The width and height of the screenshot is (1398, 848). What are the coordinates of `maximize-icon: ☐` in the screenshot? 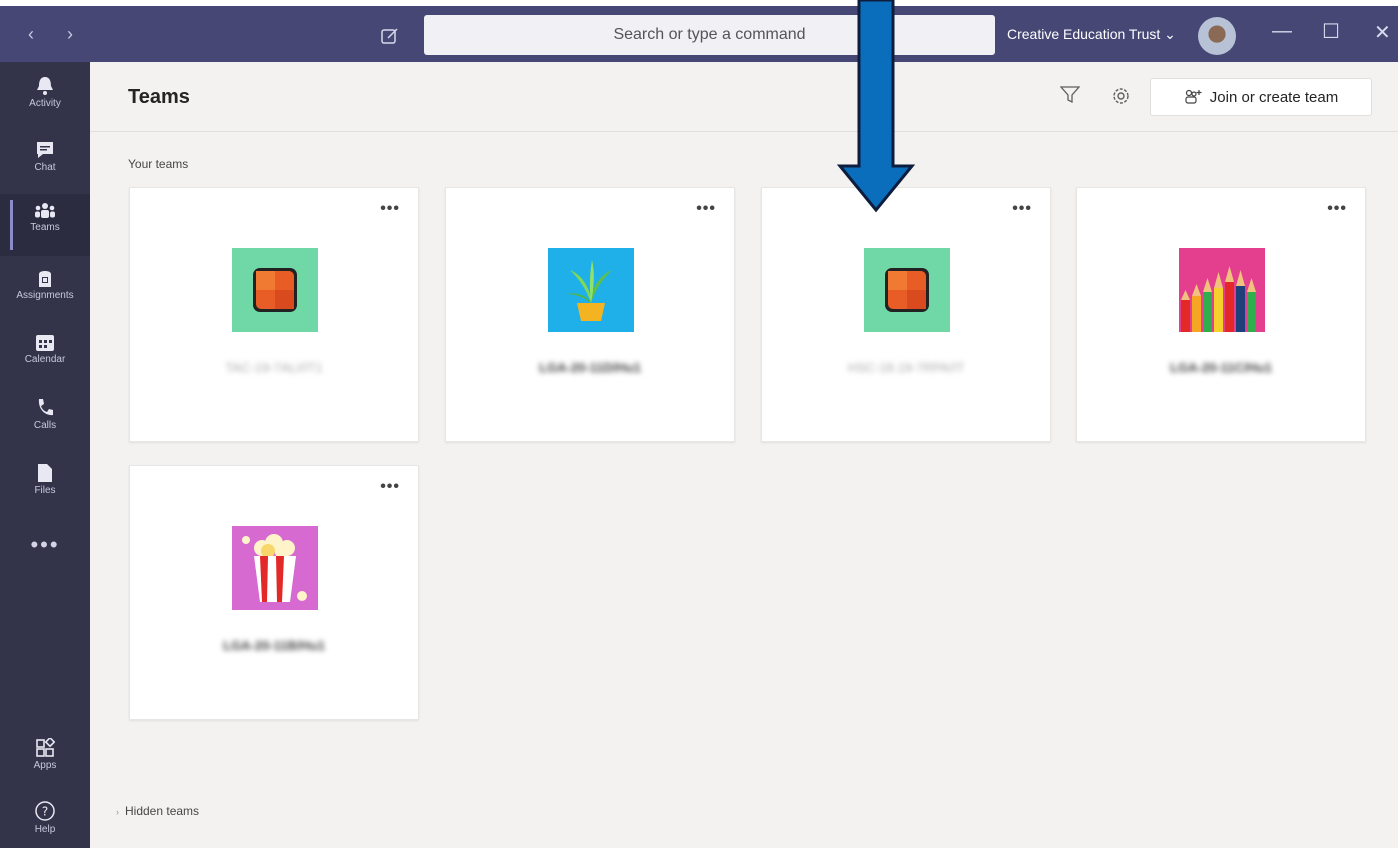 It's located at (1331, 31).